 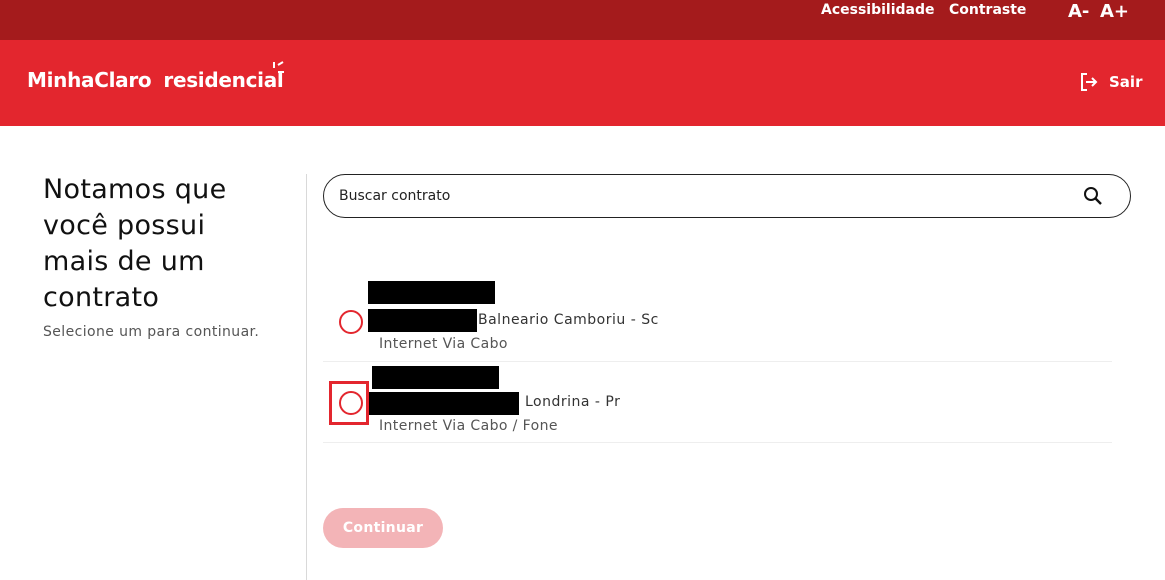 I want to click on logo-residencial: residencial, so click(x=223, y=80).